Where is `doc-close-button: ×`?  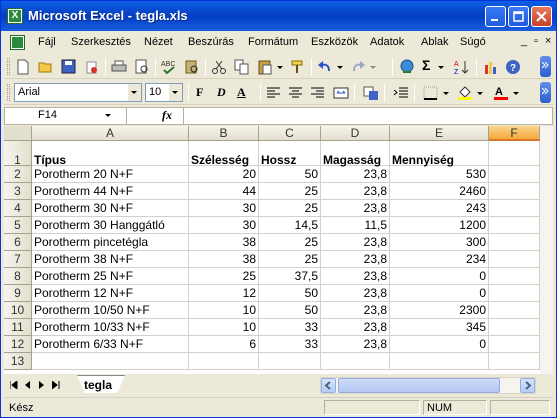
doc-close-button: × is located at coordinates (548, 41).